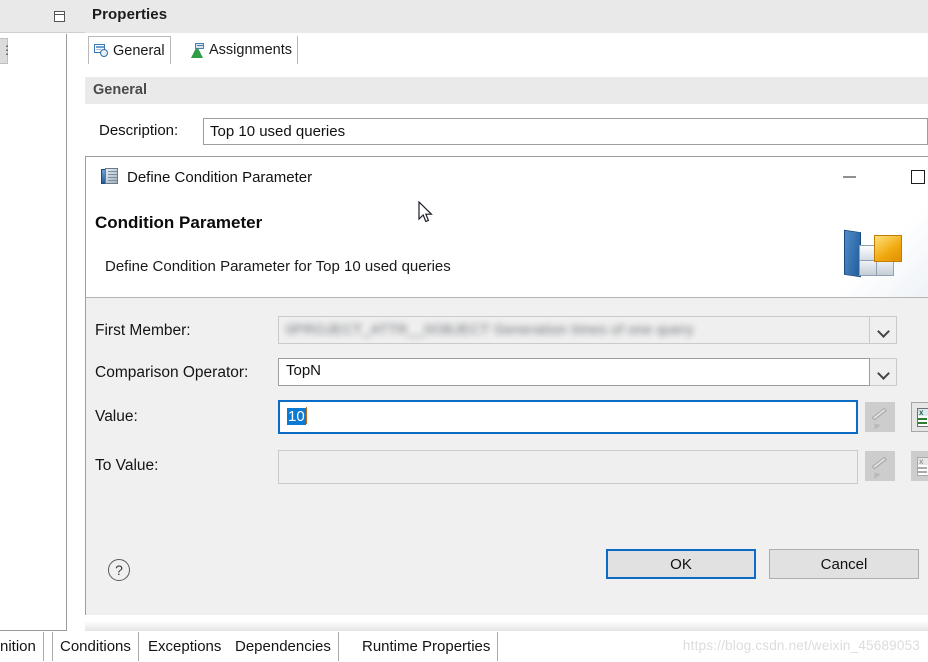 The width and height of the screenshot is (928, 662). I want to click on tab-runtime-properties-label: Runtime Properties, so click(426, 646).